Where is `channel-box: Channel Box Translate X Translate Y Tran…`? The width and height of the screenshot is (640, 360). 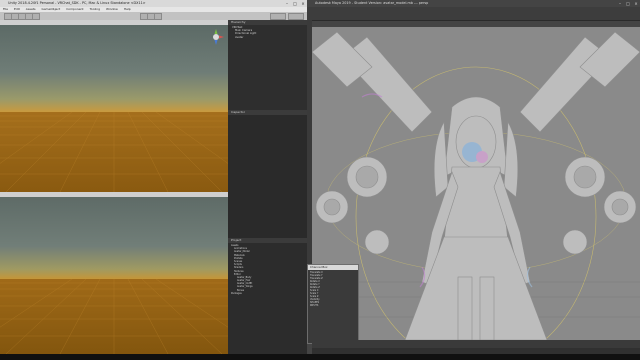 channel-box: Channel Box Translate X Translate Y Tran… is located at coordinates (333, 304).